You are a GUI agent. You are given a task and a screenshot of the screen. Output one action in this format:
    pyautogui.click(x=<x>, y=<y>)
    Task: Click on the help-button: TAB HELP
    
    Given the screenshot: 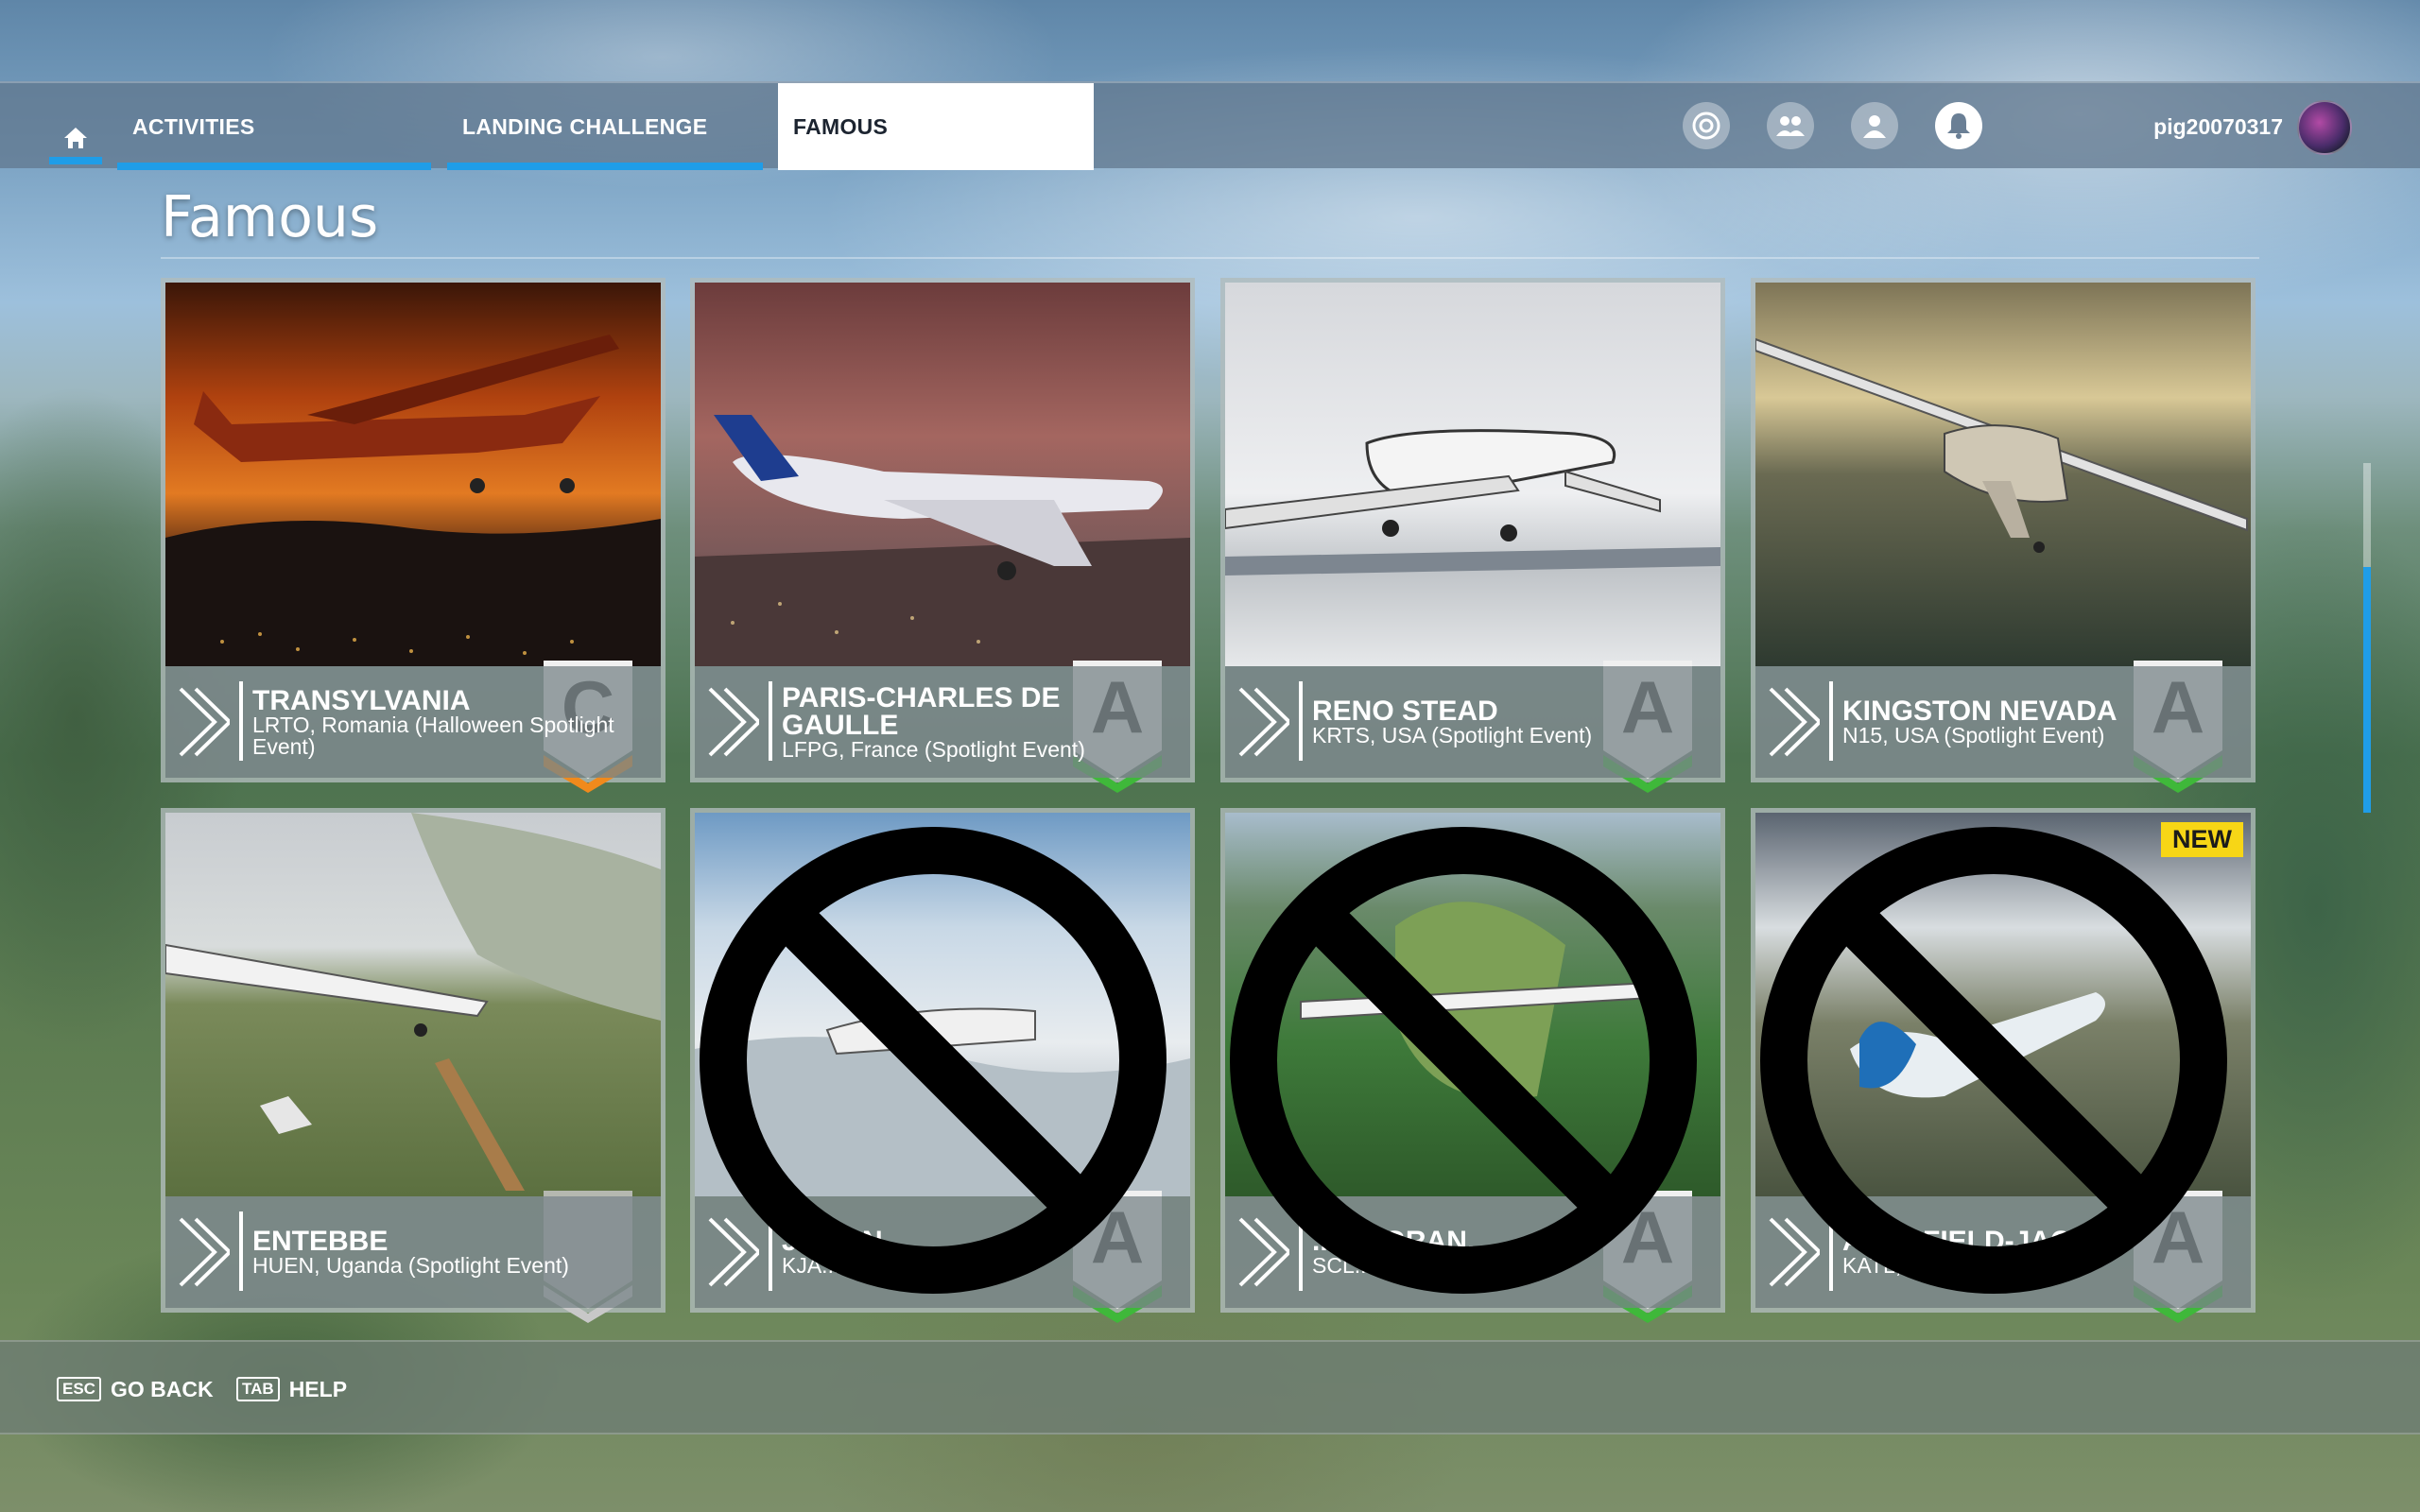 What is the action you would take?
    pyautogui.click(x=291, y=1389)
    